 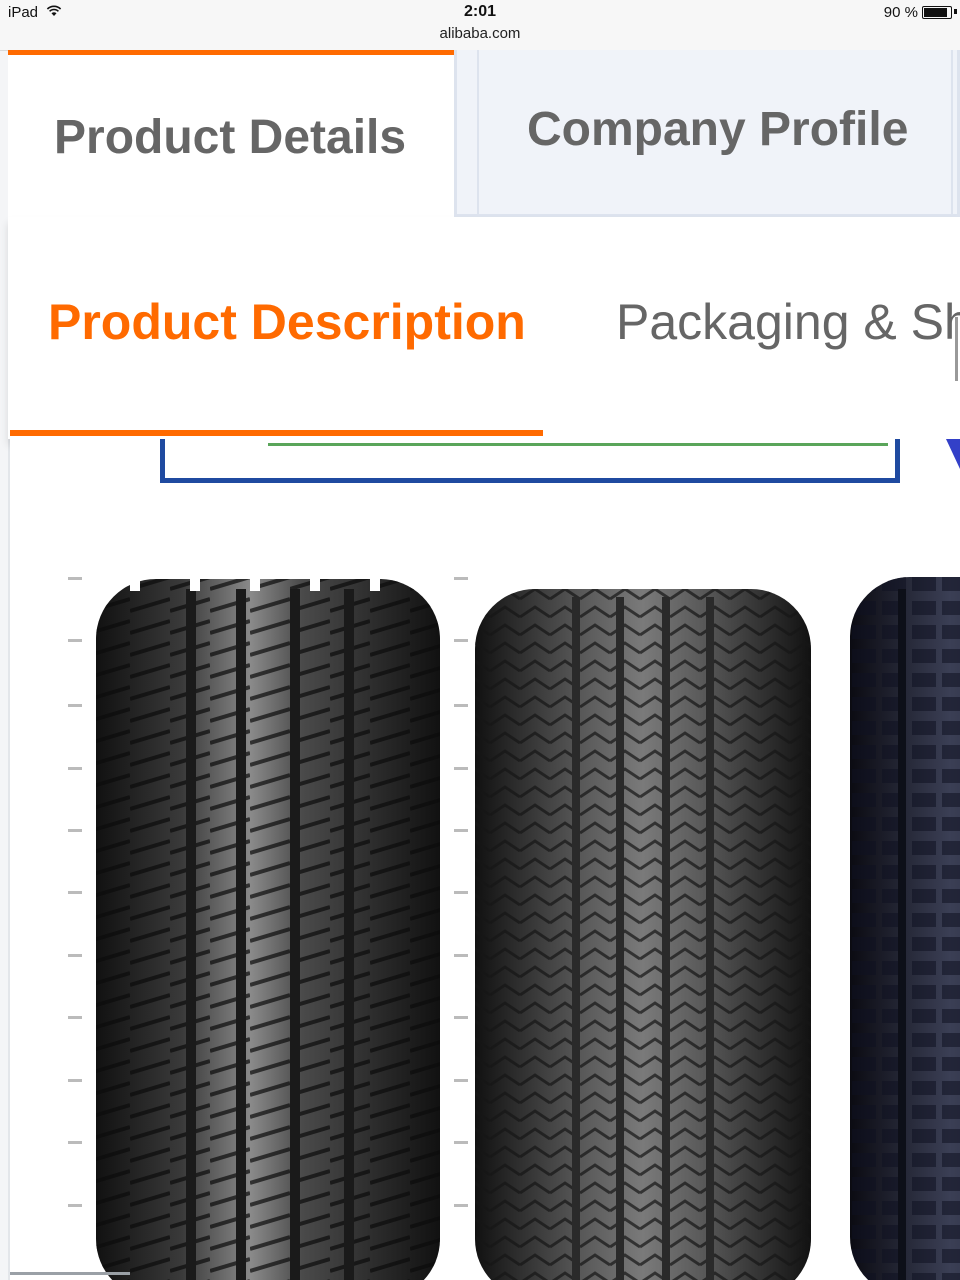 I want to click on battery-fill, so click(x=936, y=12).